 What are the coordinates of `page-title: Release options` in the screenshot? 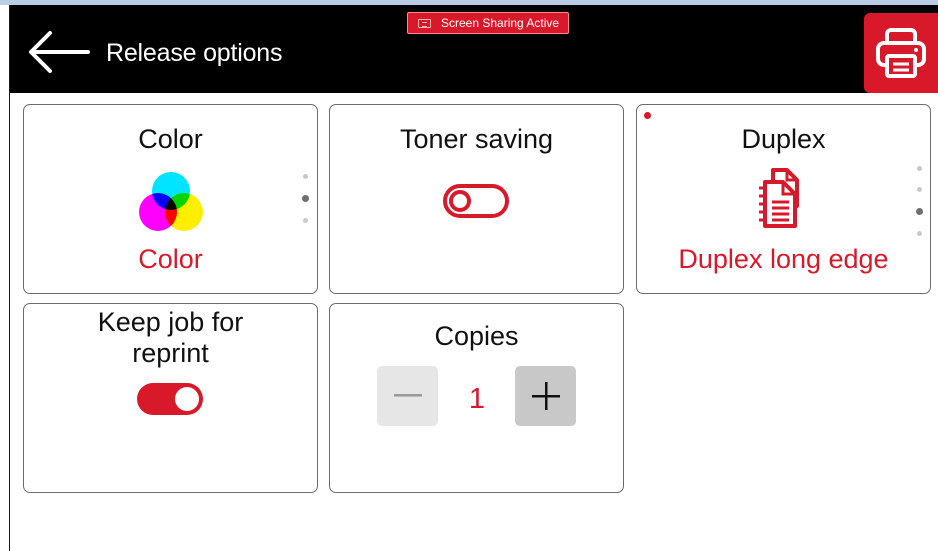 It's located at (194, 53).